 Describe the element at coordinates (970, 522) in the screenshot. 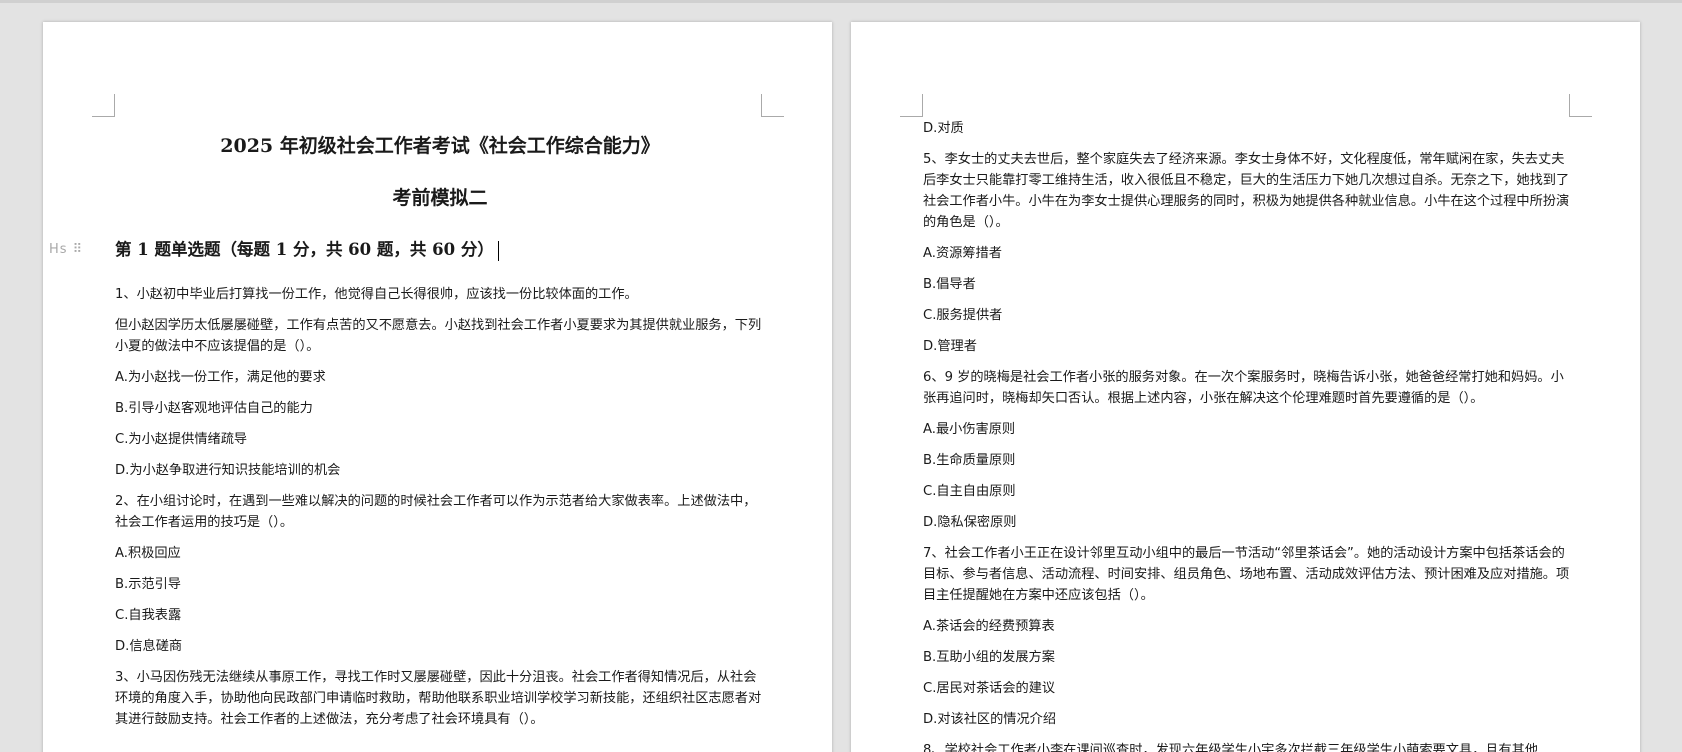

I see `question-6-option-d: D.隐私保密原则` at that location.